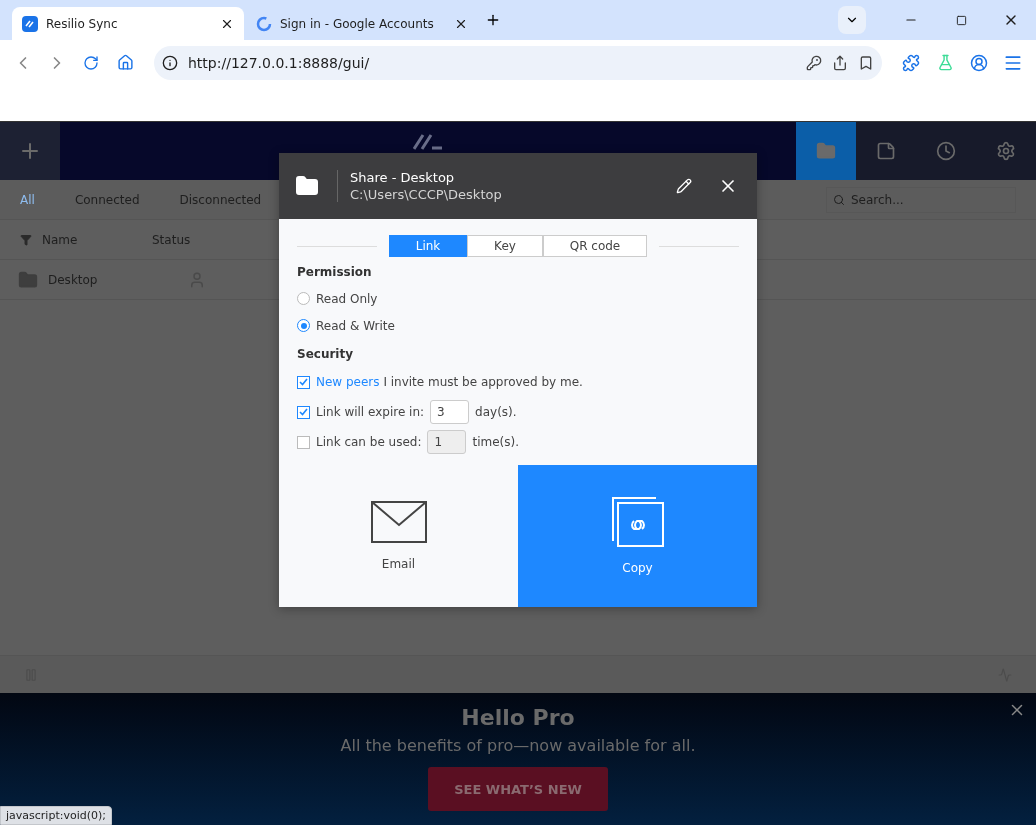 The height and width of the screenshot is (825, 1036). What do you see at coordinates (369, 442) in the screenshot?
I see `checkbox-label: Link can be used:` at bounding box center [369, 442].